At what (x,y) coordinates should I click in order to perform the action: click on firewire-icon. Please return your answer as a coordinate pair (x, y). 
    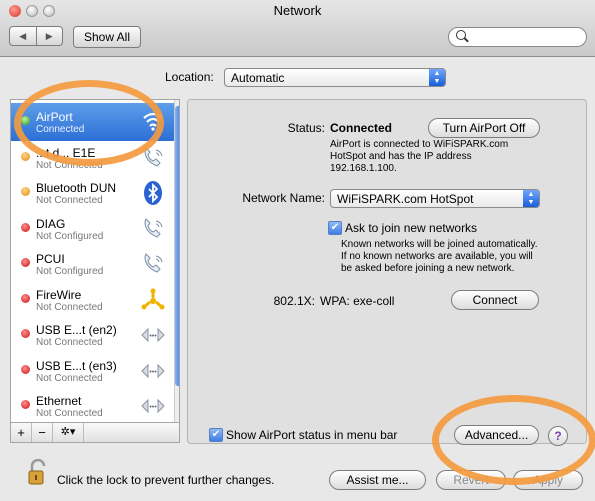
    Looking at the image, I should click on (153, 300).